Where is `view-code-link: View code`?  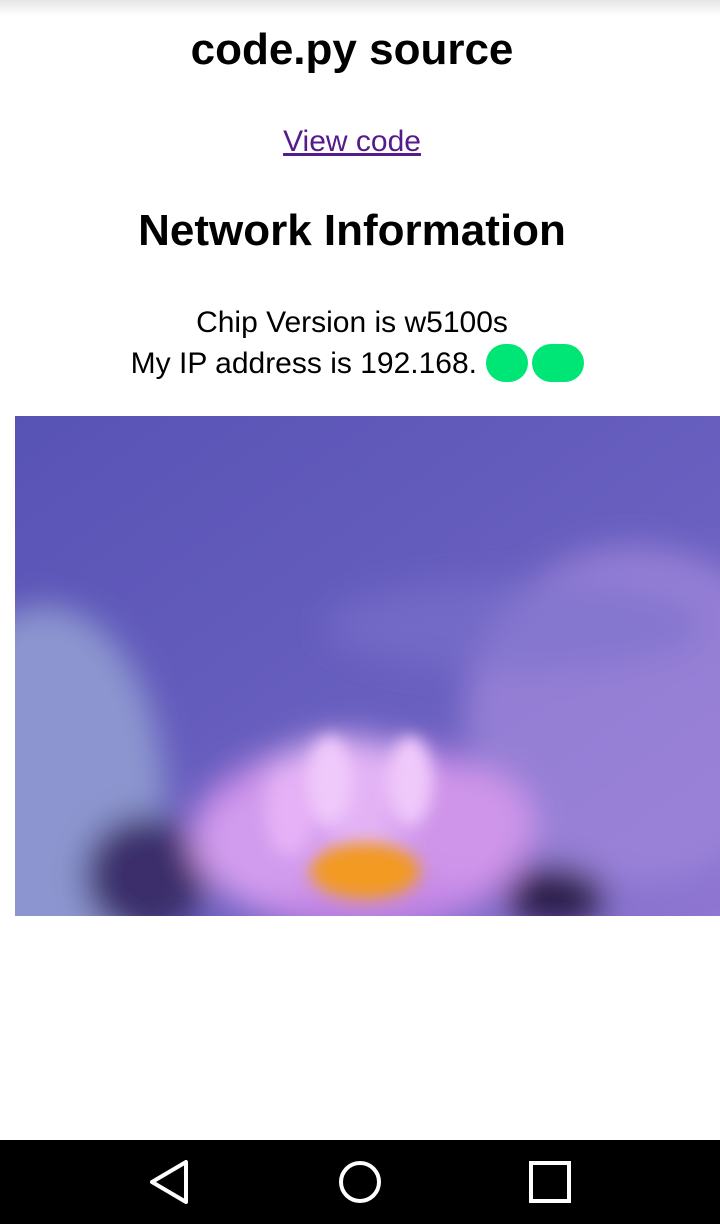
view-code-link: View code is located at coordinates (352, 141).